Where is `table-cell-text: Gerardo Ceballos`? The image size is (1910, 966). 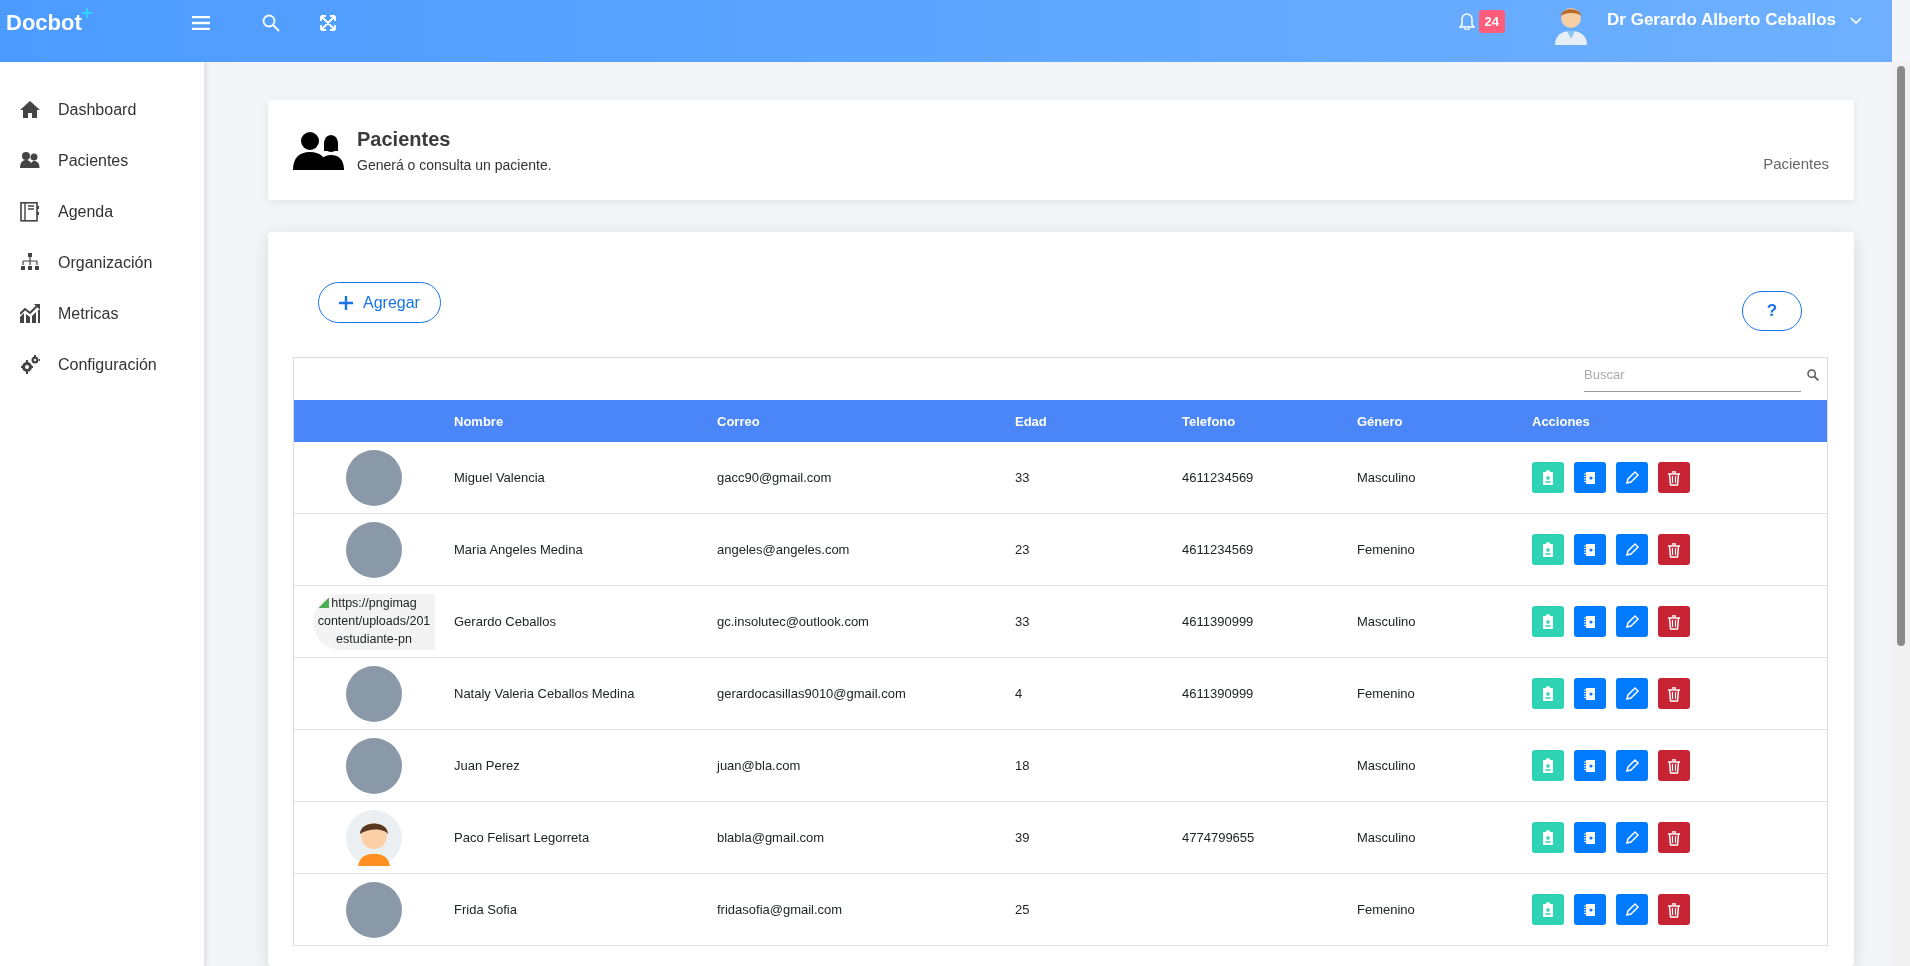 table-cell-text: Gerardo Ceballos is located at coordinates (505, 621).